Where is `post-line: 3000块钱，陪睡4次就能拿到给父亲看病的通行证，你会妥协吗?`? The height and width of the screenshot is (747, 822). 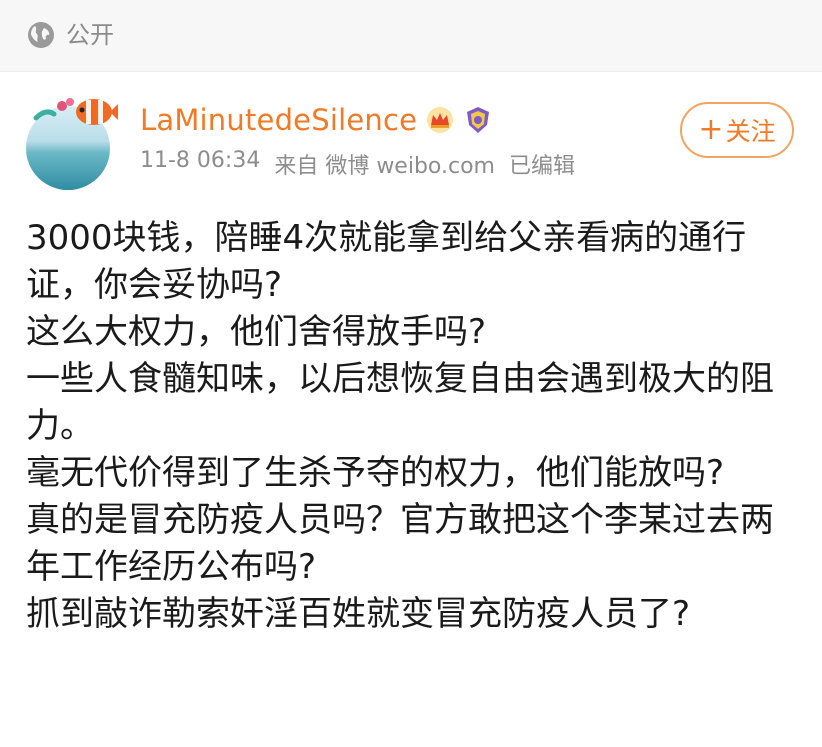
post-line: 3000块钱，陪睡4次就能拿到给父亲看病的通行证，你会妥协吗? is located at coordinates (386, 261).